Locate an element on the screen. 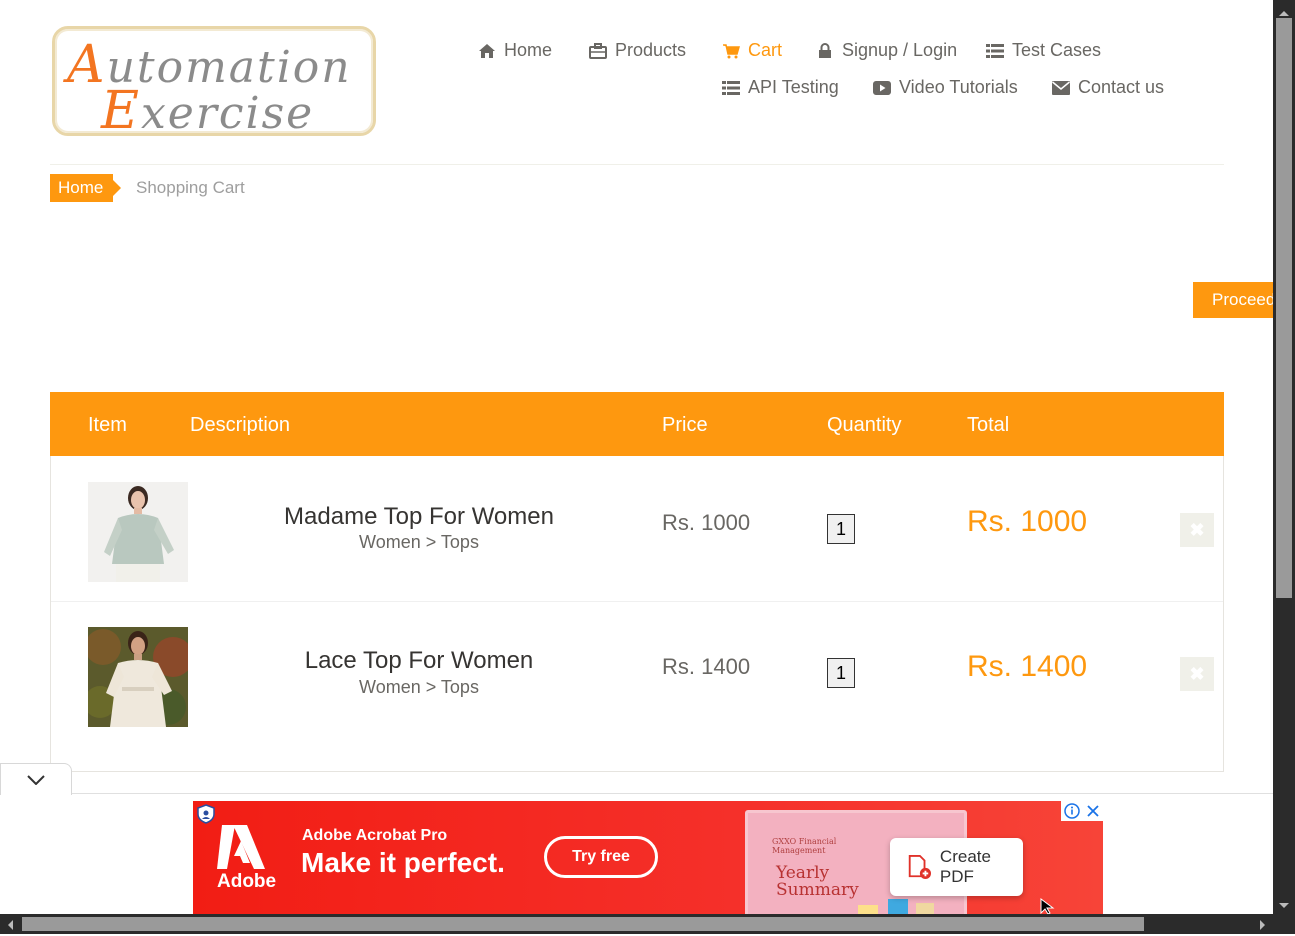  proceed-to-checkout-button: Proceed is located at coordinates (1234, 300).